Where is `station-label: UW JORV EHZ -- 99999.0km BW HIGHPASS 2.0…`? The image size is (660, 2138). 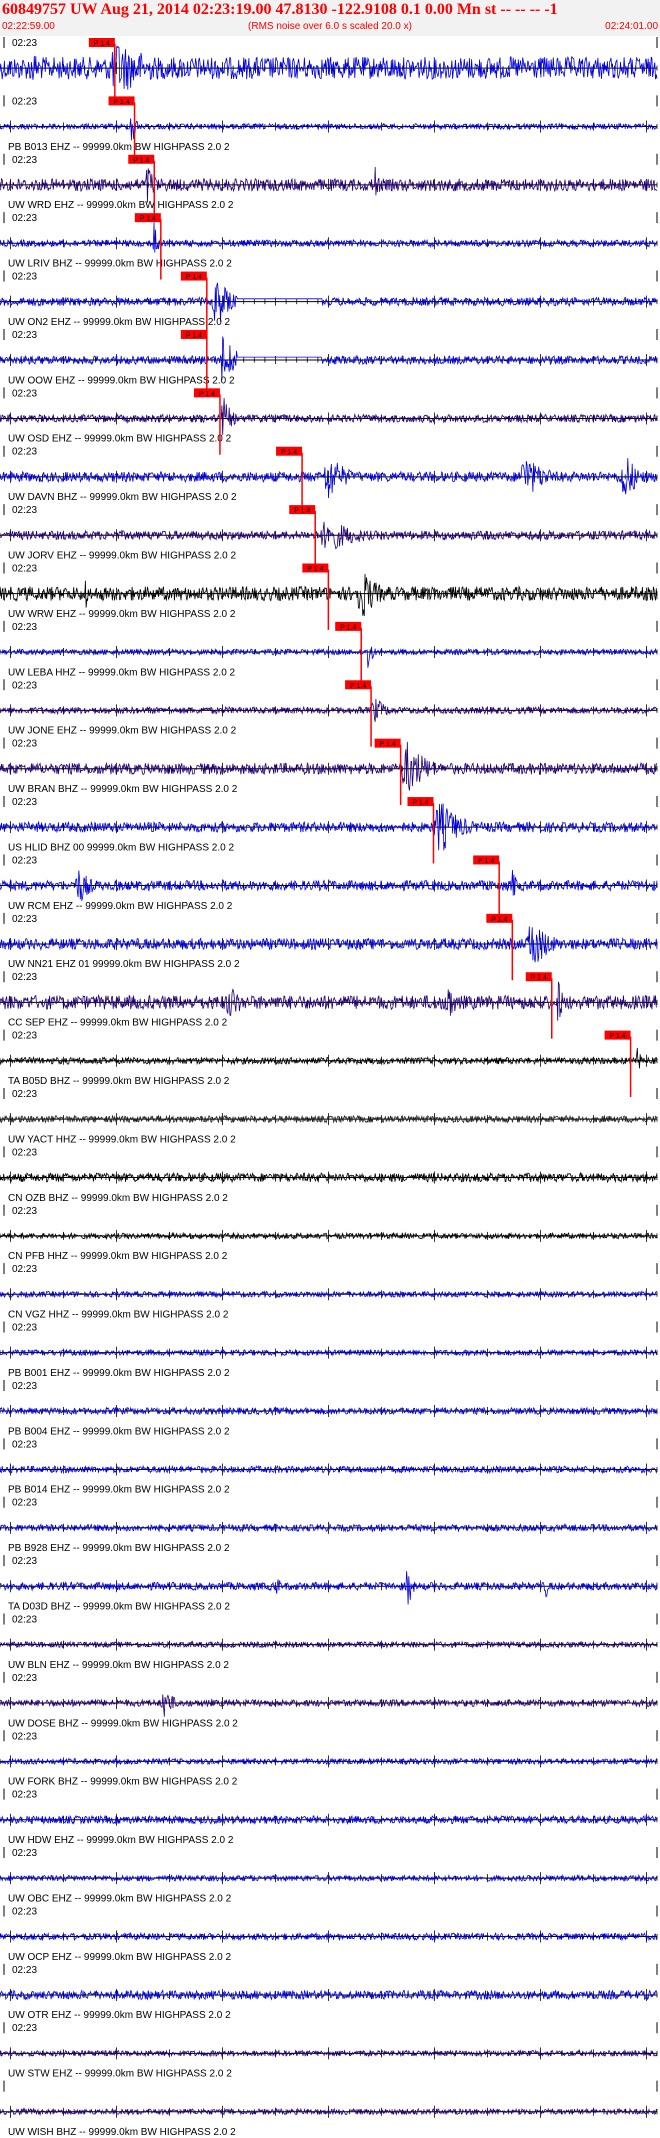
station-label: UW JORV EHZ -- 99999.0km BW HIGHPASS 2.0… is located at coordinates (122, 556).